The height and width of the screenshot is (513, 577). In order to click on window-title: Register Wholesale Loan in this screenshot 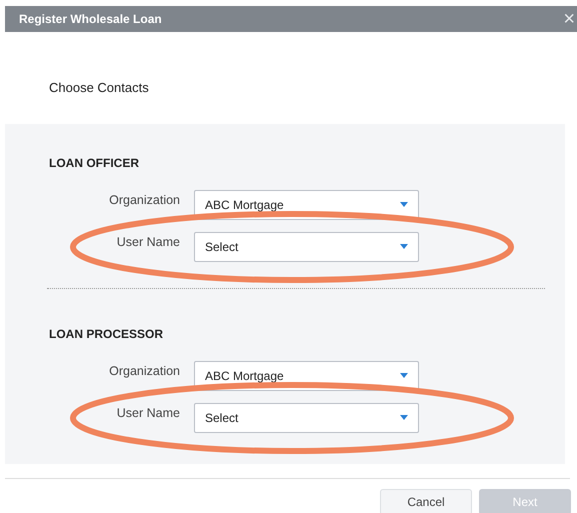, I will do `click(90, 19)`.